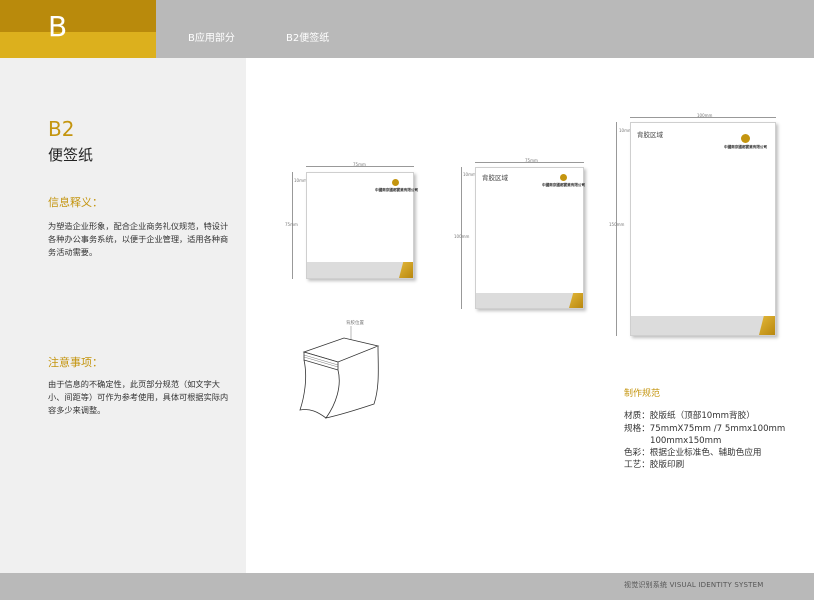 Image resolution: width=814 pixels, height=600 pixels. What do you see at coordinates (362, 225) in the screenshot?
I see `small-notepad: 中國南京國都實業有限公司` at bounding box center [362, 225].